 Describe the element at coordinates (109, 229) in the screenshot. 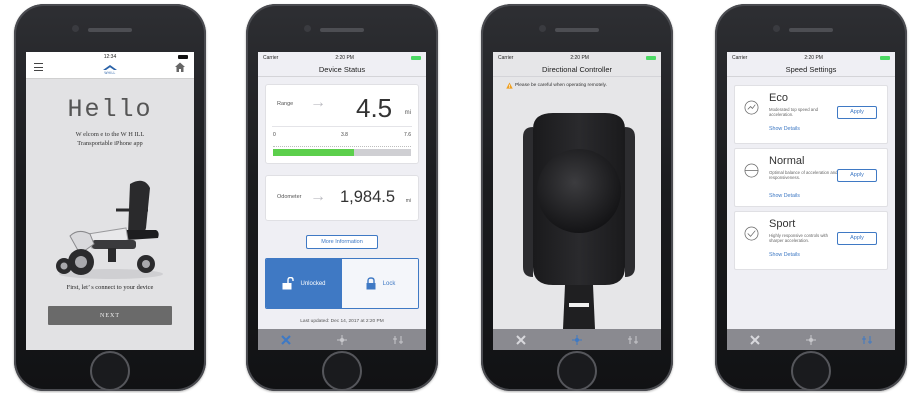

I see `wheelchair-image` at that location.